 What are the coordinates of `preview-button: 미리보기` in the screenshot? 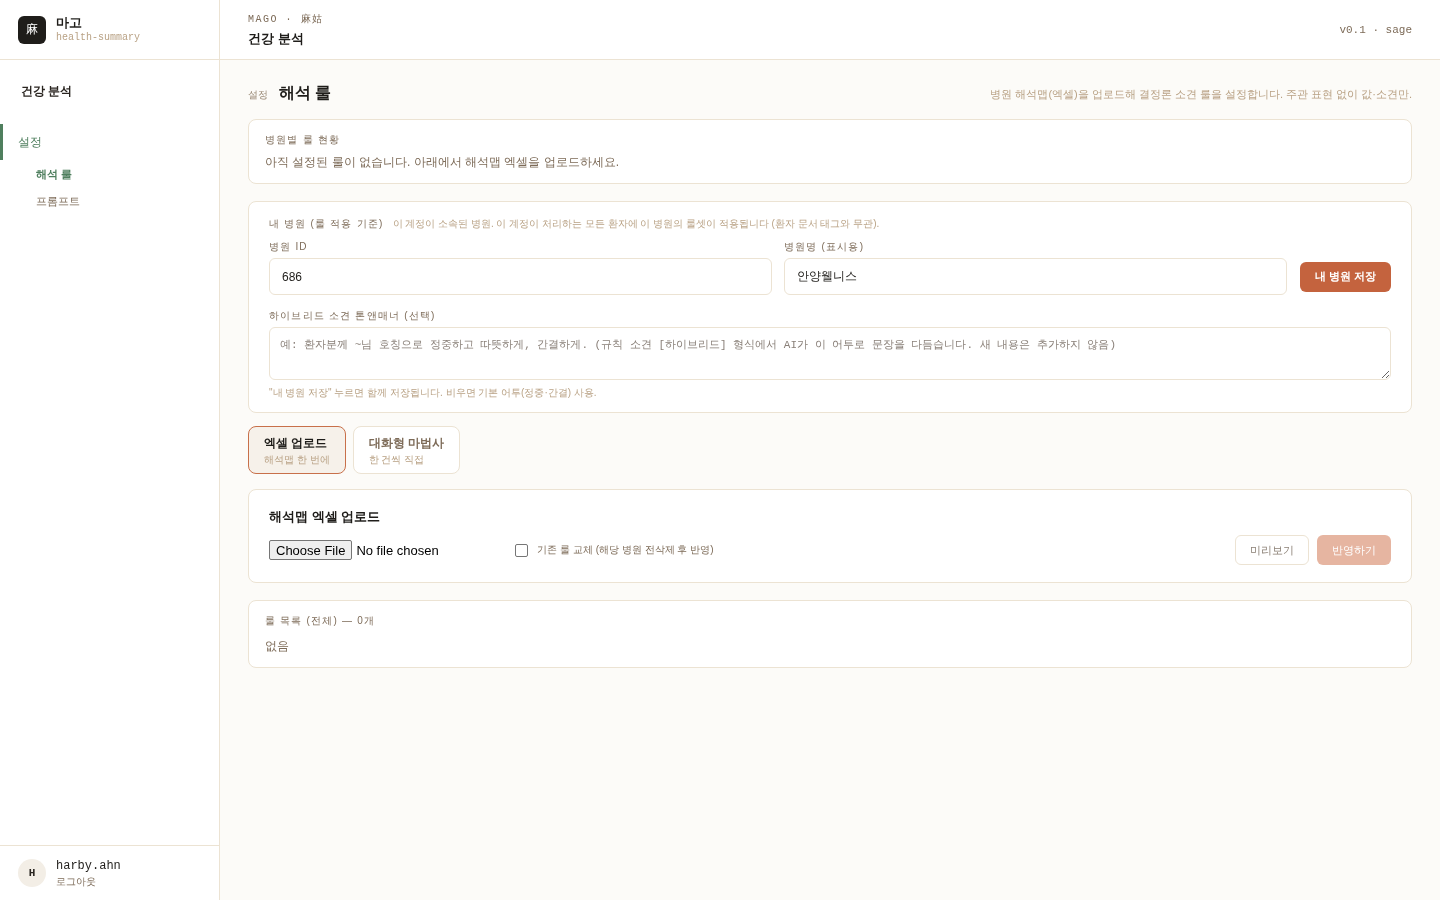 It's located at (1272, 550).